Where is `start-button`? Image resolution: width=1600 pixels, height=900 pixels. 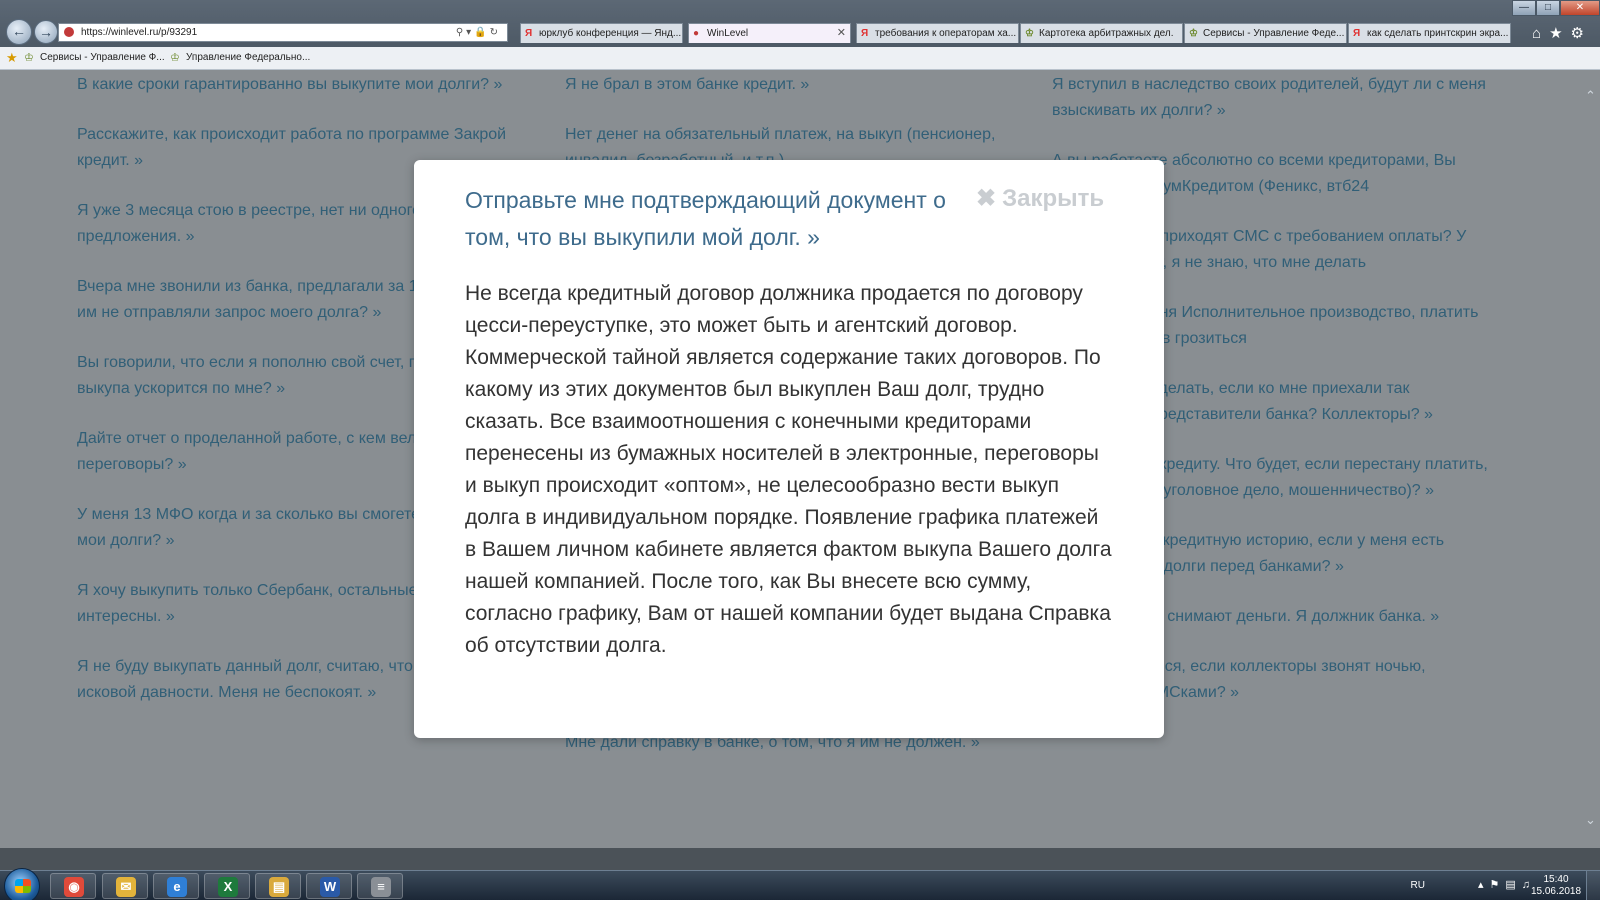
start-button is located at coordinates (22, 884).